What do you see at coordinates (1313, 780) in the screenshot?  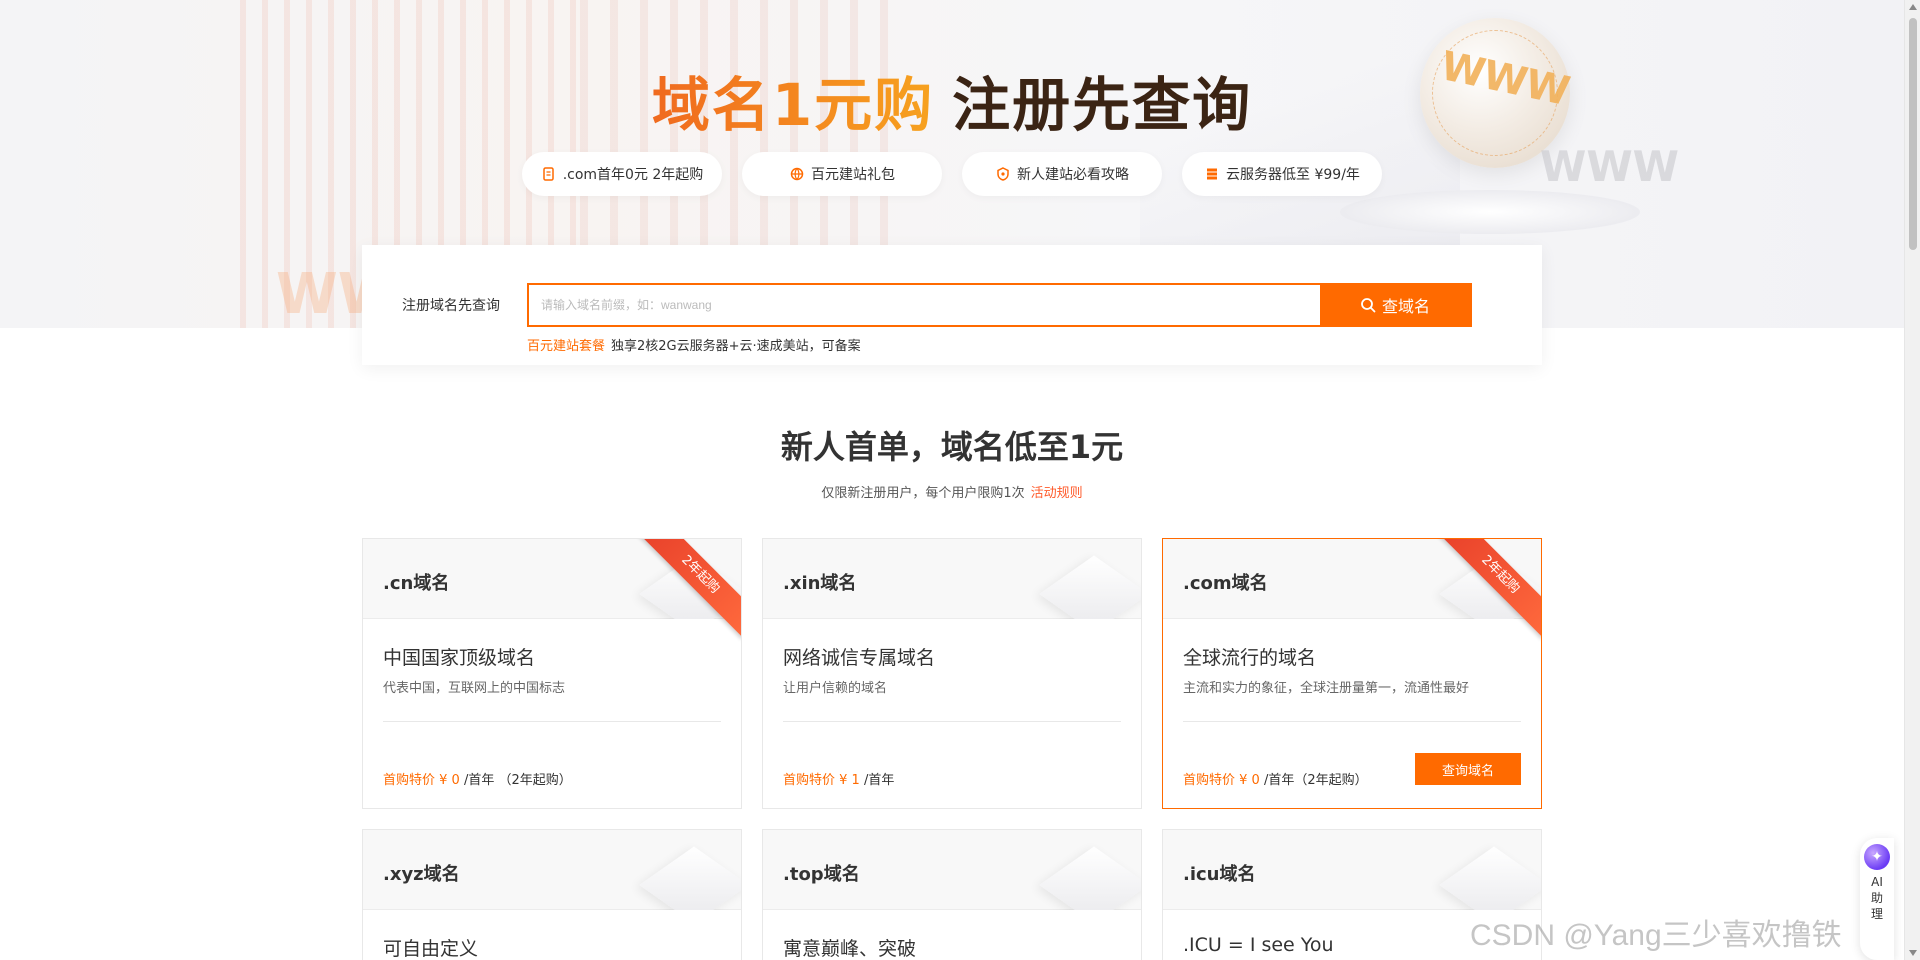 I see `card-price-suffix: /首年（2年起购）` at bounding box center [1313, 780].